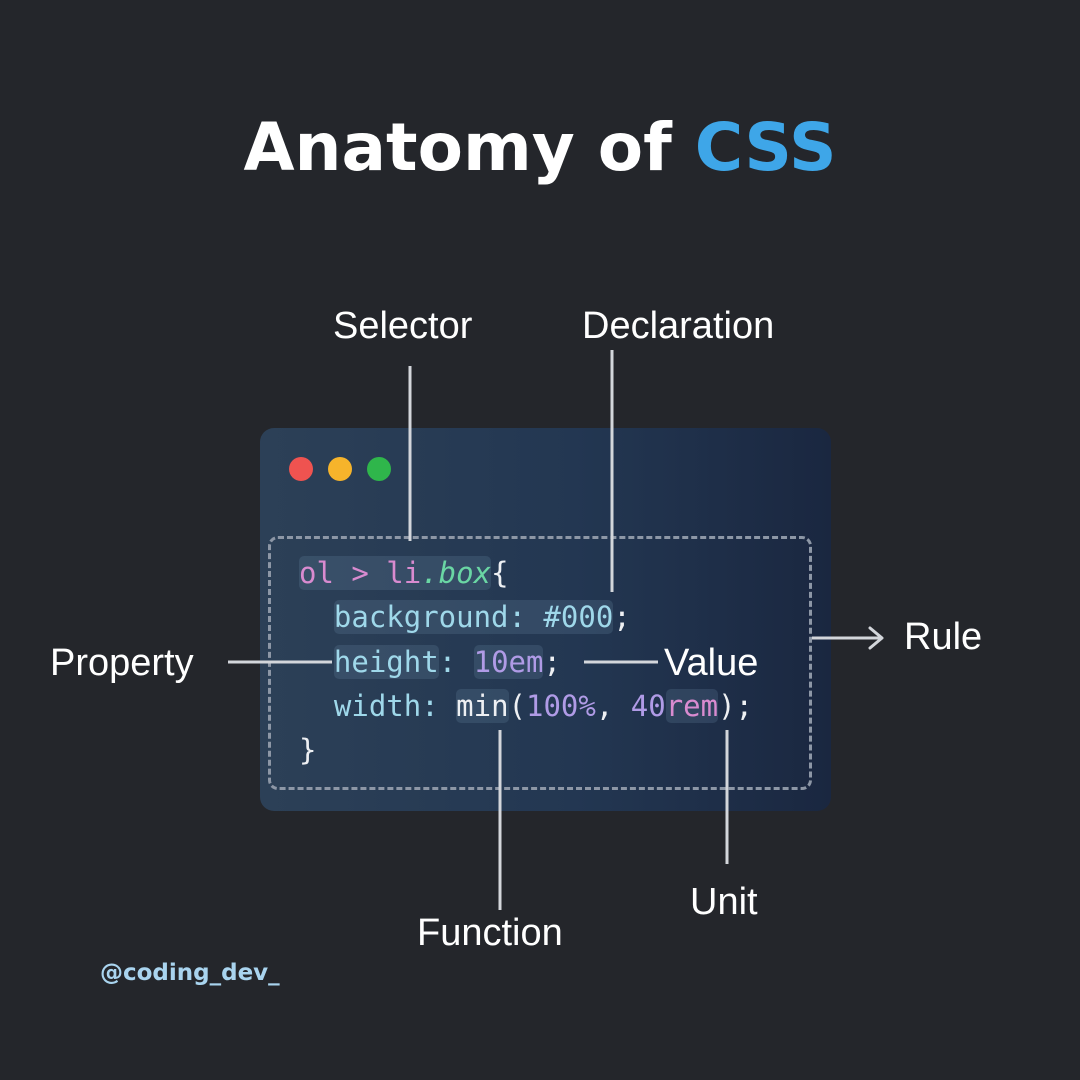 The image size is (1080, 1080). I want to click on label-rule: Rule, so click(943, 637).